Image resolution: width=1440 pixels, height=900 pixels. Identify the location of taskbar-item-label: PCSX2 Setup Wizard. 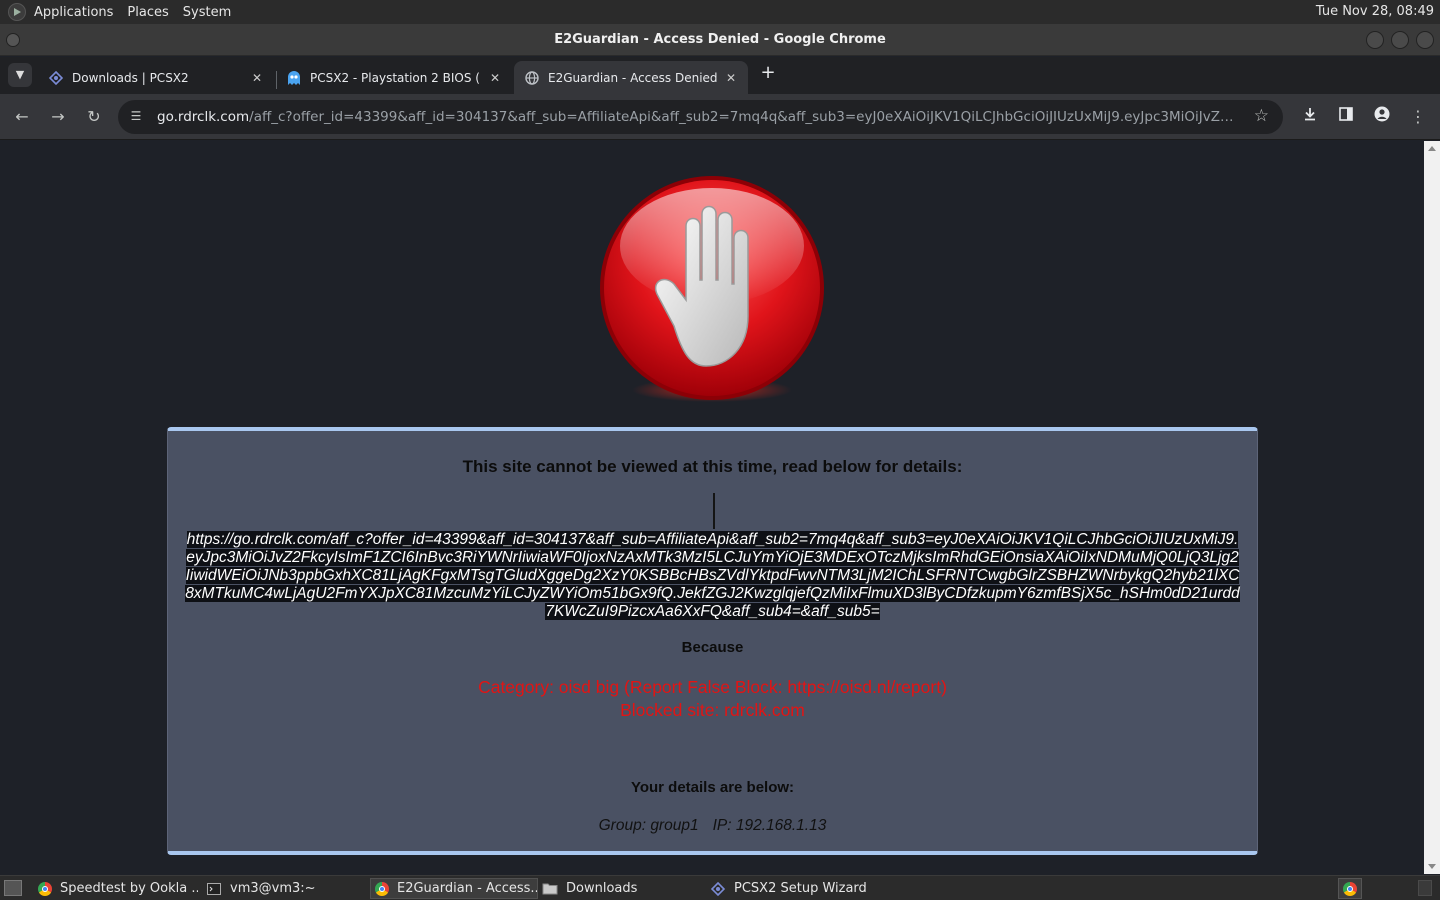
(800, 888).